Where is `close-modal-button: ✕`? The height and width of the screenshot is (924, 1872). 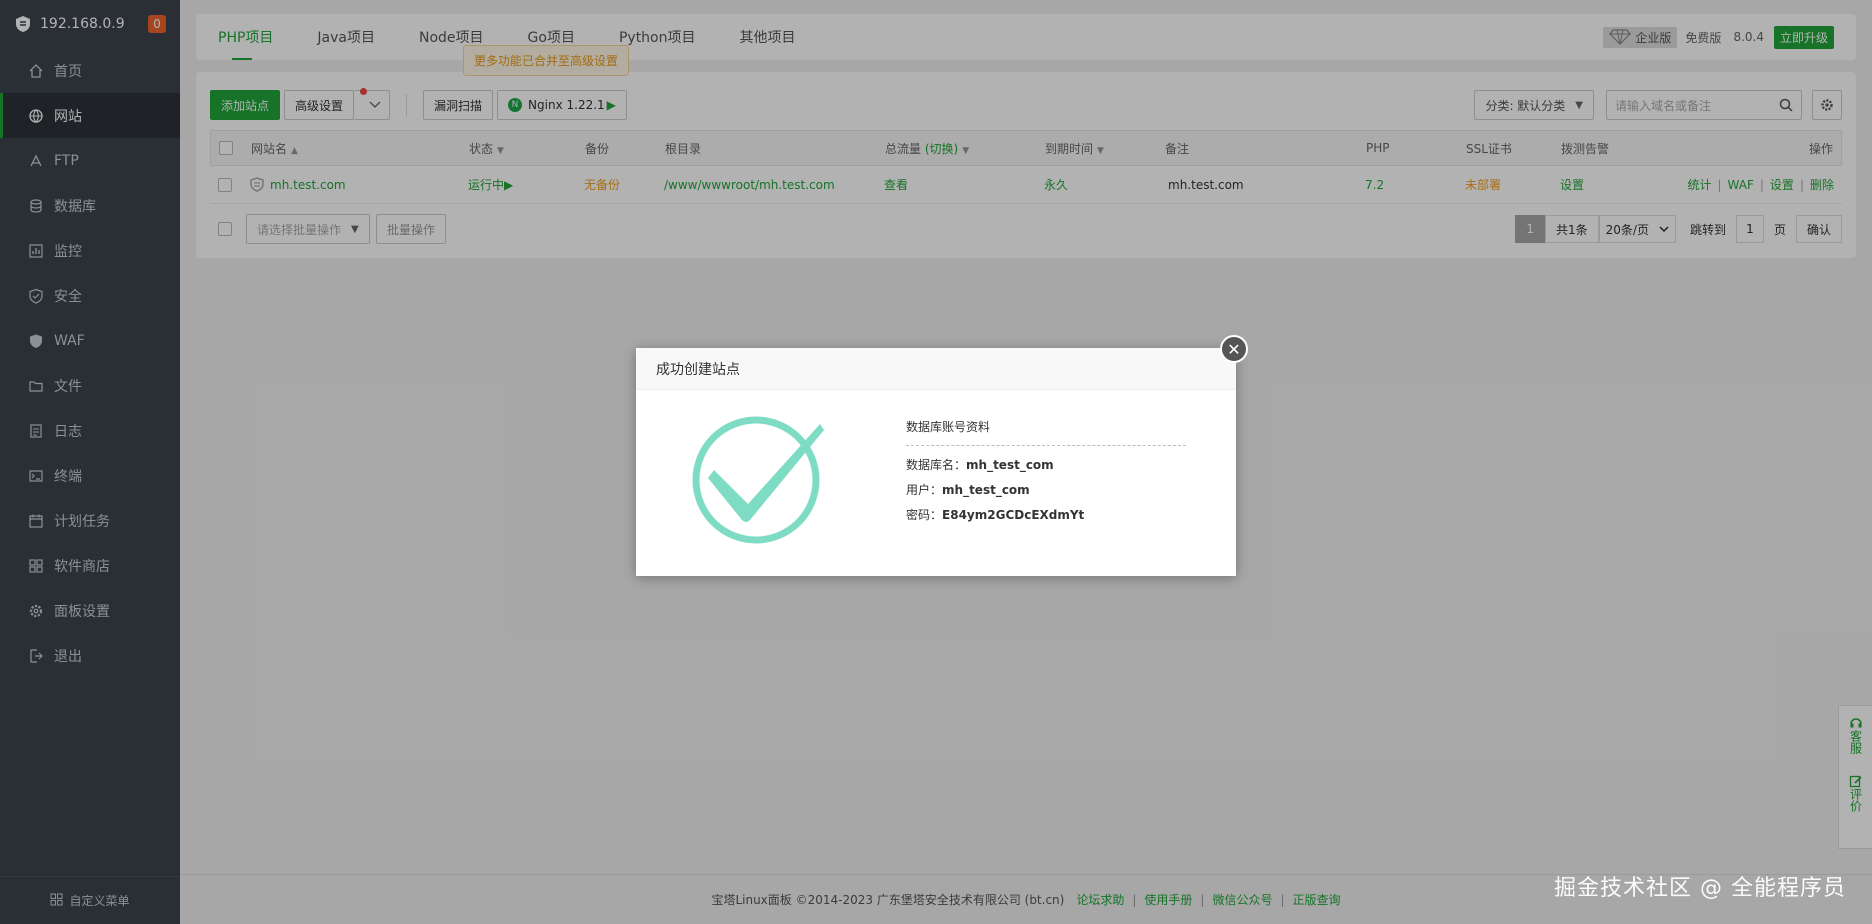 close-modal-button: ✕ is located at coordinates (1234, 349).